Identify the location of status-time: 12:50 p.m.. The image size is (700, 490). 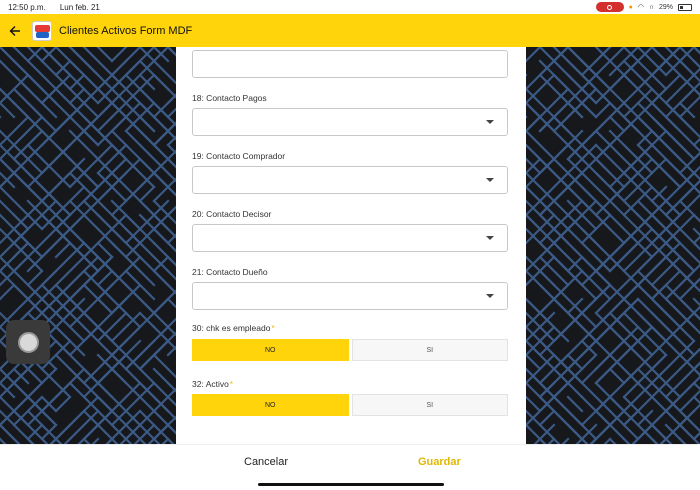
(27, 7).